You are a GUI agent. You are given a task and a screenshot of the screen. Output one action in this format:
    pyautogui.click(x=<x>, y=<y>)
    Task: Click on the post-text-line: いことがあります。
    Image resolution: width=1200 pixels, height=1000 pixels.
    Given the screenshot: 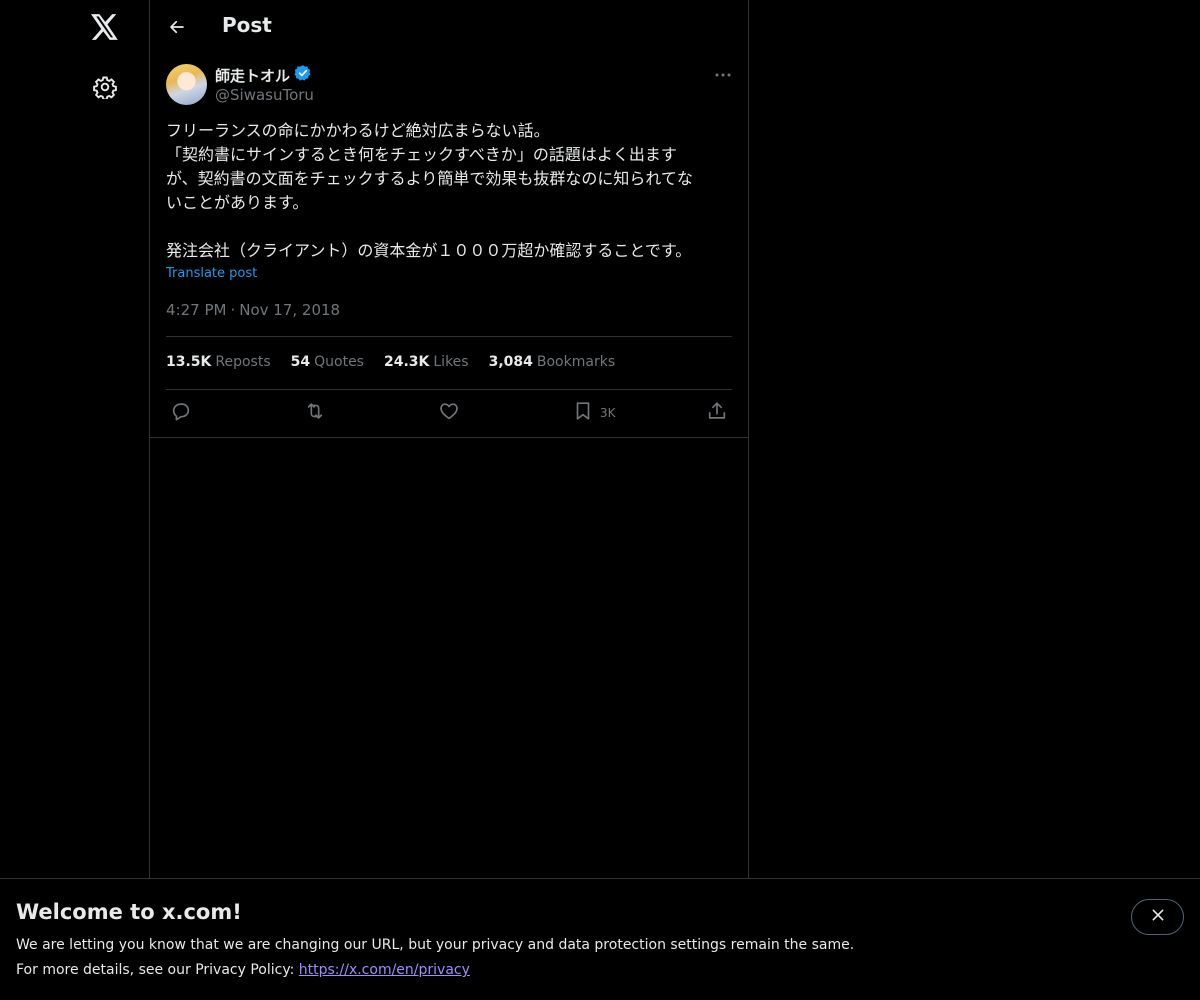 What is the action you would take?
    pyautogui.click(x=237, y=202)
    